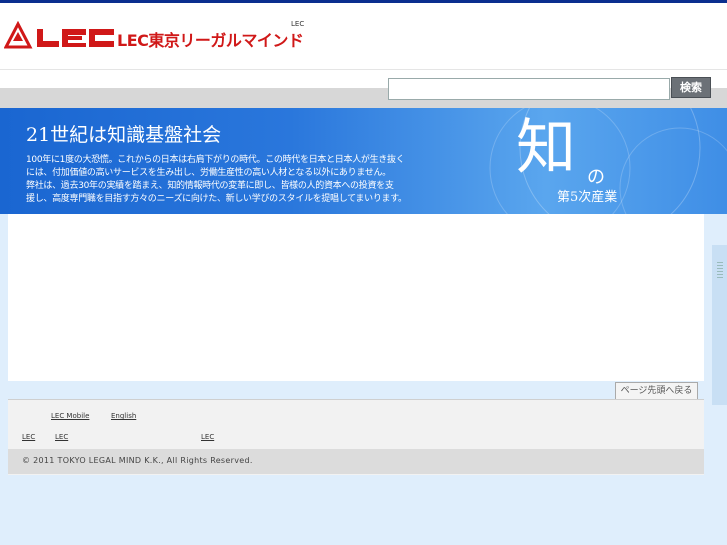 This screenshot has width=727, height=545. I want to click on header-lec-link: LEC, so click(297, 24).